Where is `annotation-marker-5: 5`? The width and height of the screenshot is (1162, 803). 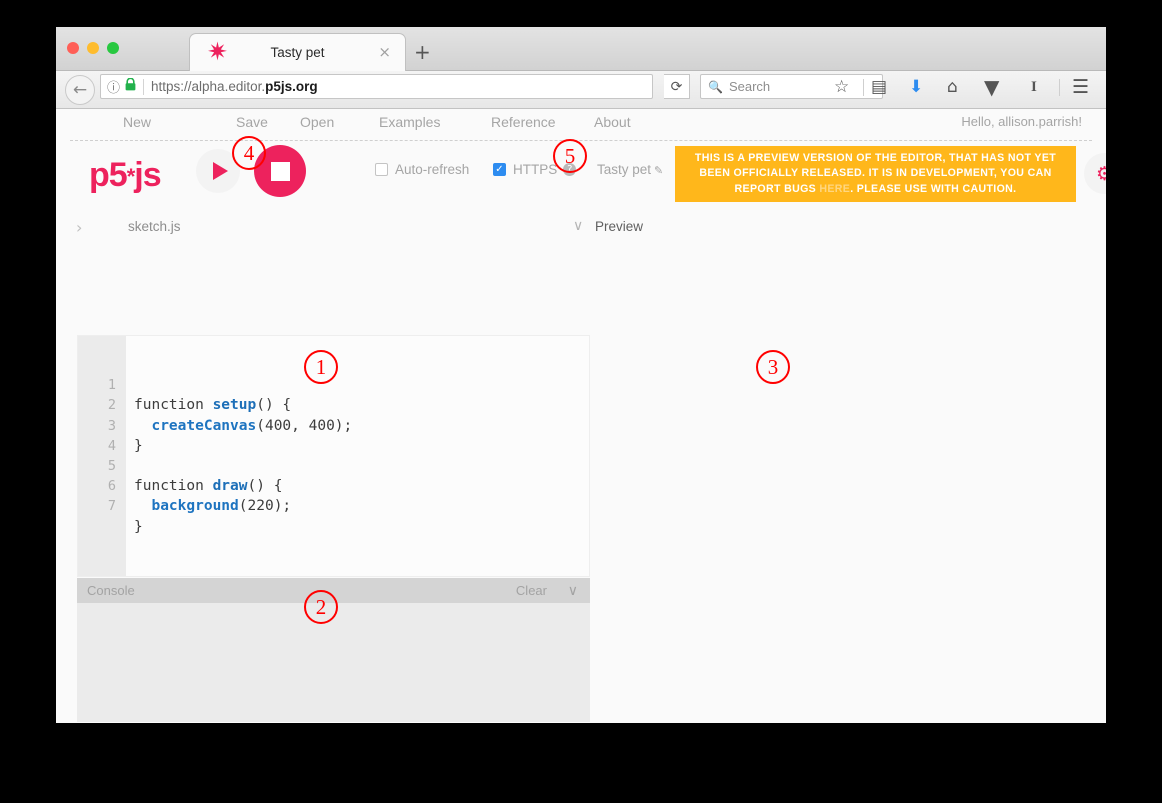
annotation-marker-5: 5 is located at coordinates (570, 156).